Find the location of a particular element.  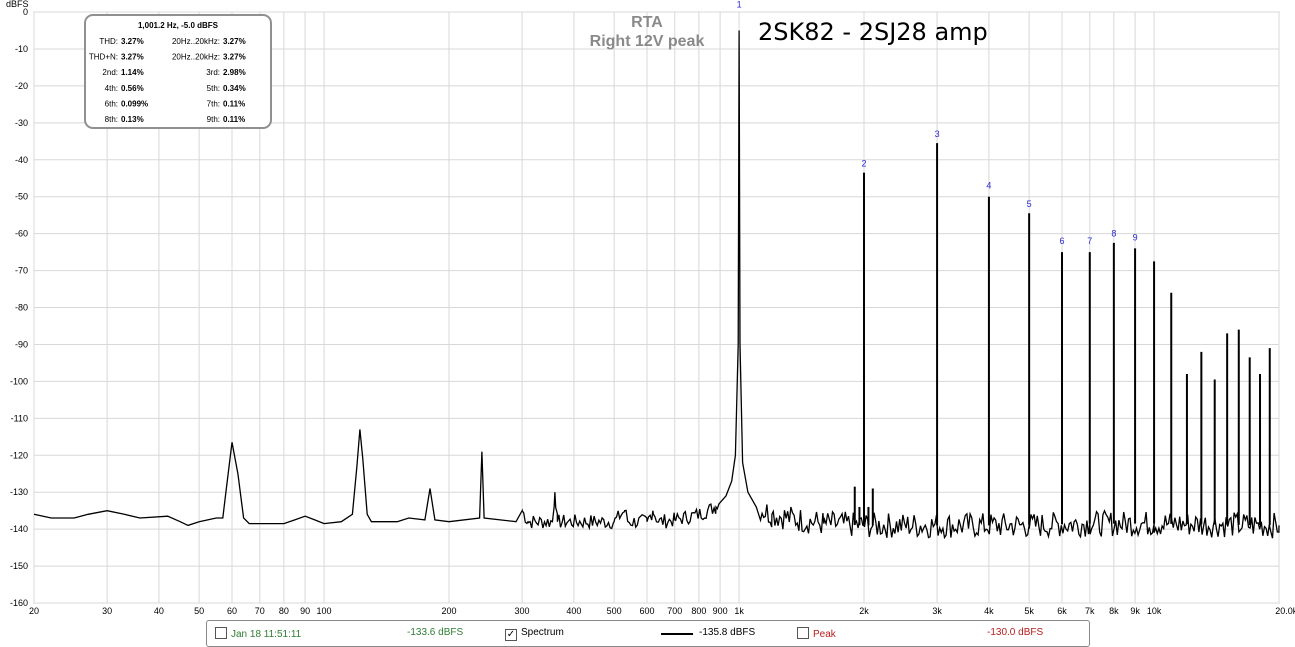

y-tick-label: -30 is located at coordinates (21, 123).